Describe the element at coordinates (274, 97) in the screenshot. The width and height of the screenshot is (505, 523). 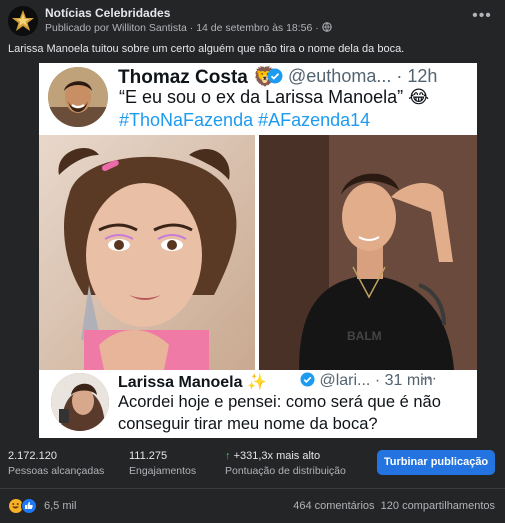
I see `tweet1-text: “E eu sou o ex da Larissa Manoela” 😂` at that location.